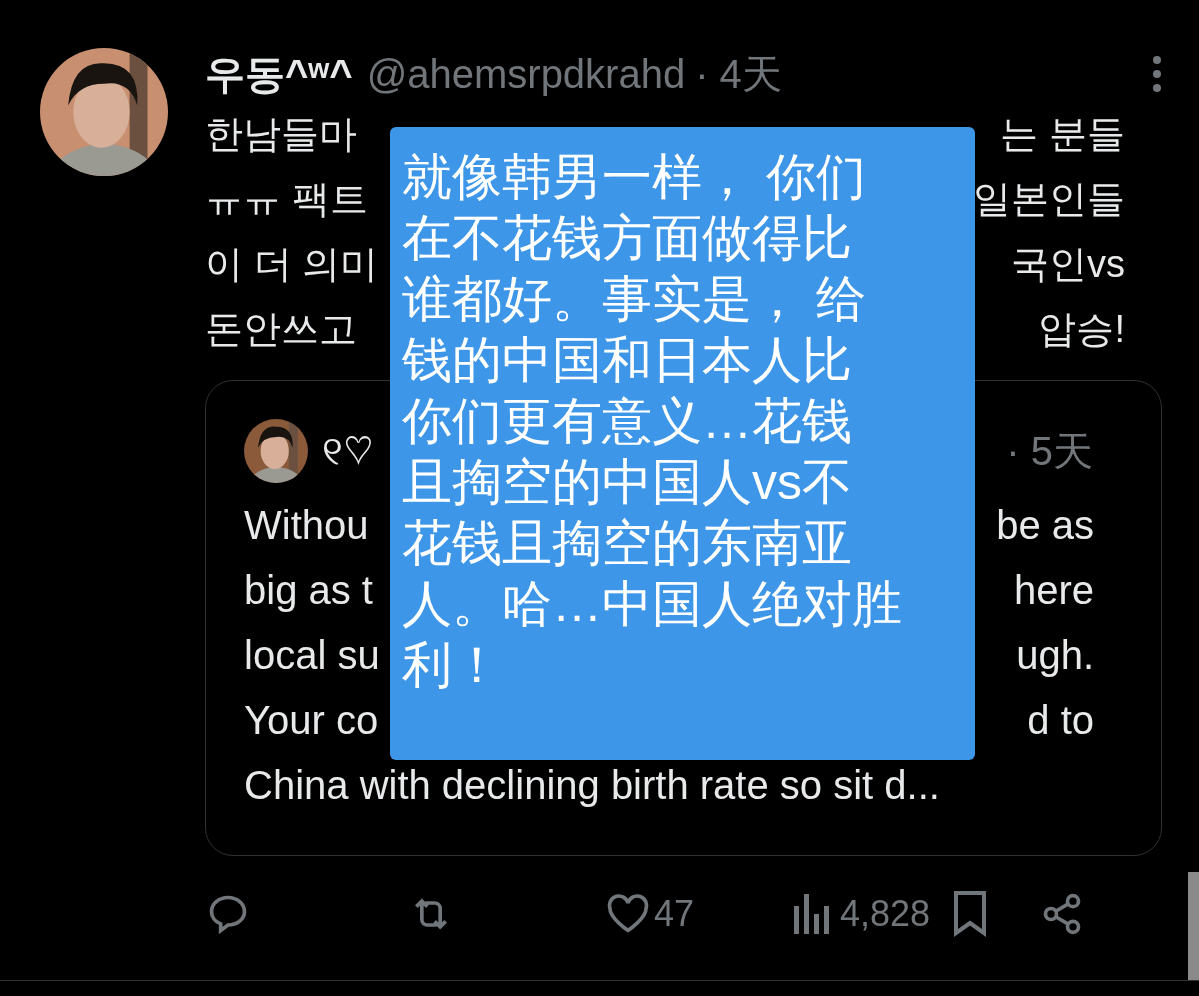 The image size is (1199, 996). Describe the element at coordinates (627, 482) in the screenshot. I see `translation-text: 且掏空的中国人vs不` at that location.